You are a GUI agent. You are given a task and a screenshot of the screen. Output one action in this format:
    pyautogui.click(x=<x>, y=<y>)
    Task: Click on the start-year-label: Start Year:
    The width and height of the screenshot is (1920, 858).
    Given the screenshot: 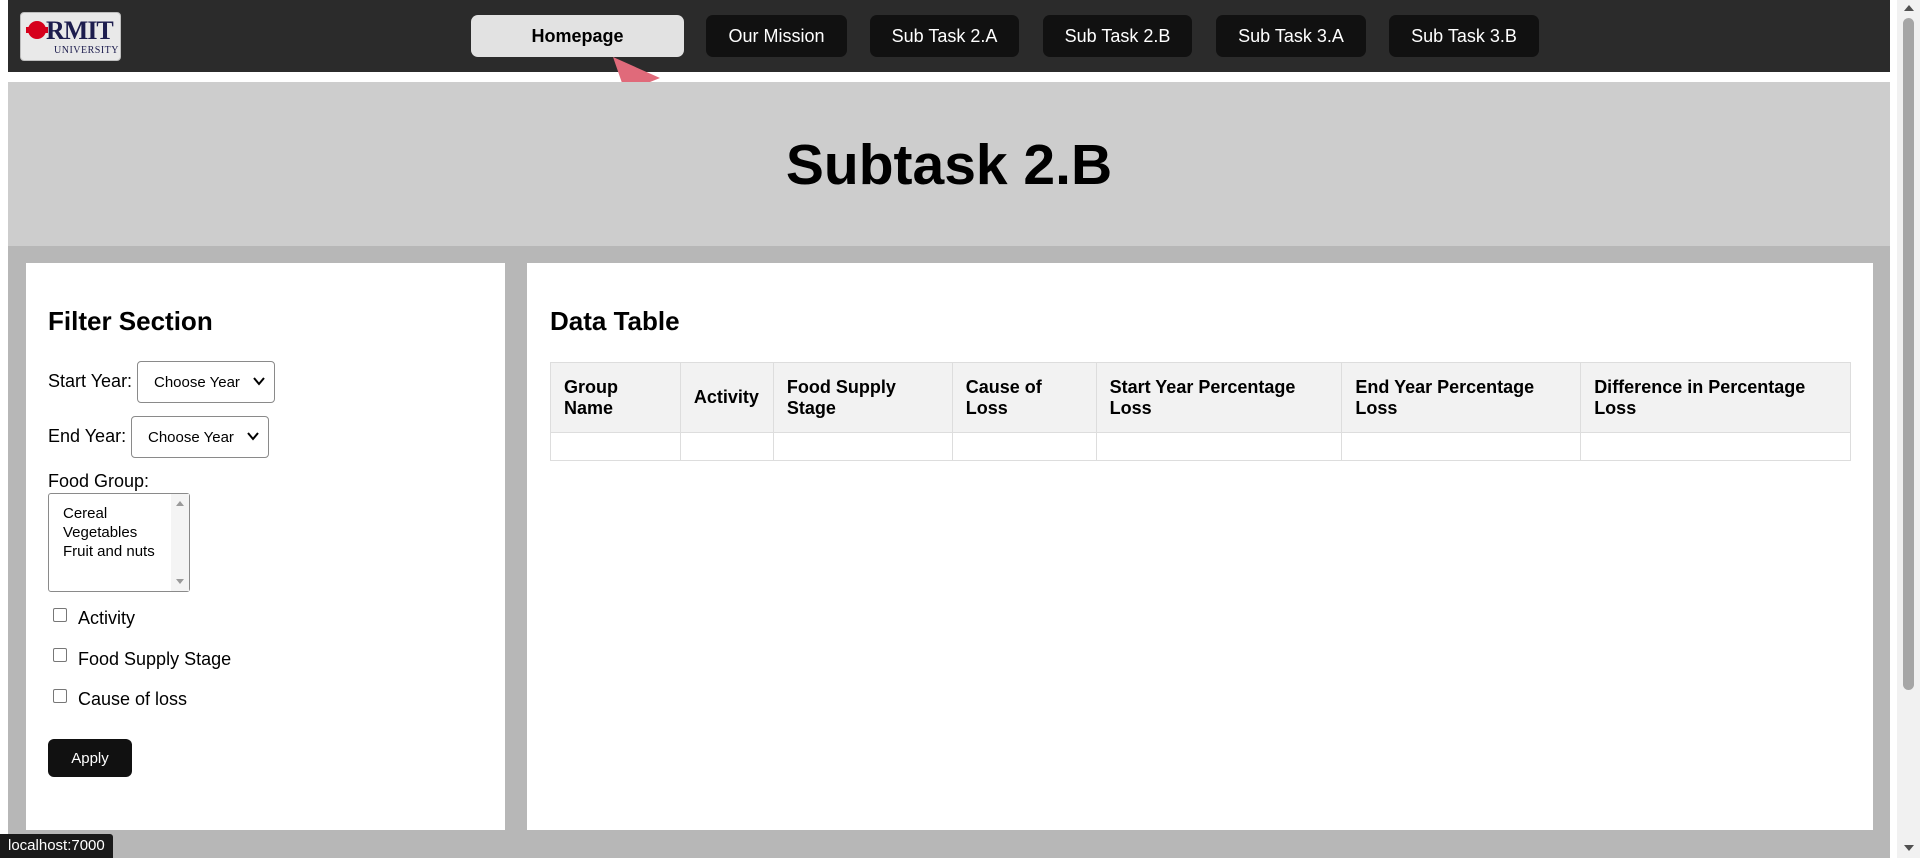 What is the action you would take?
    pyautogui.click(x=90, y=381)
    